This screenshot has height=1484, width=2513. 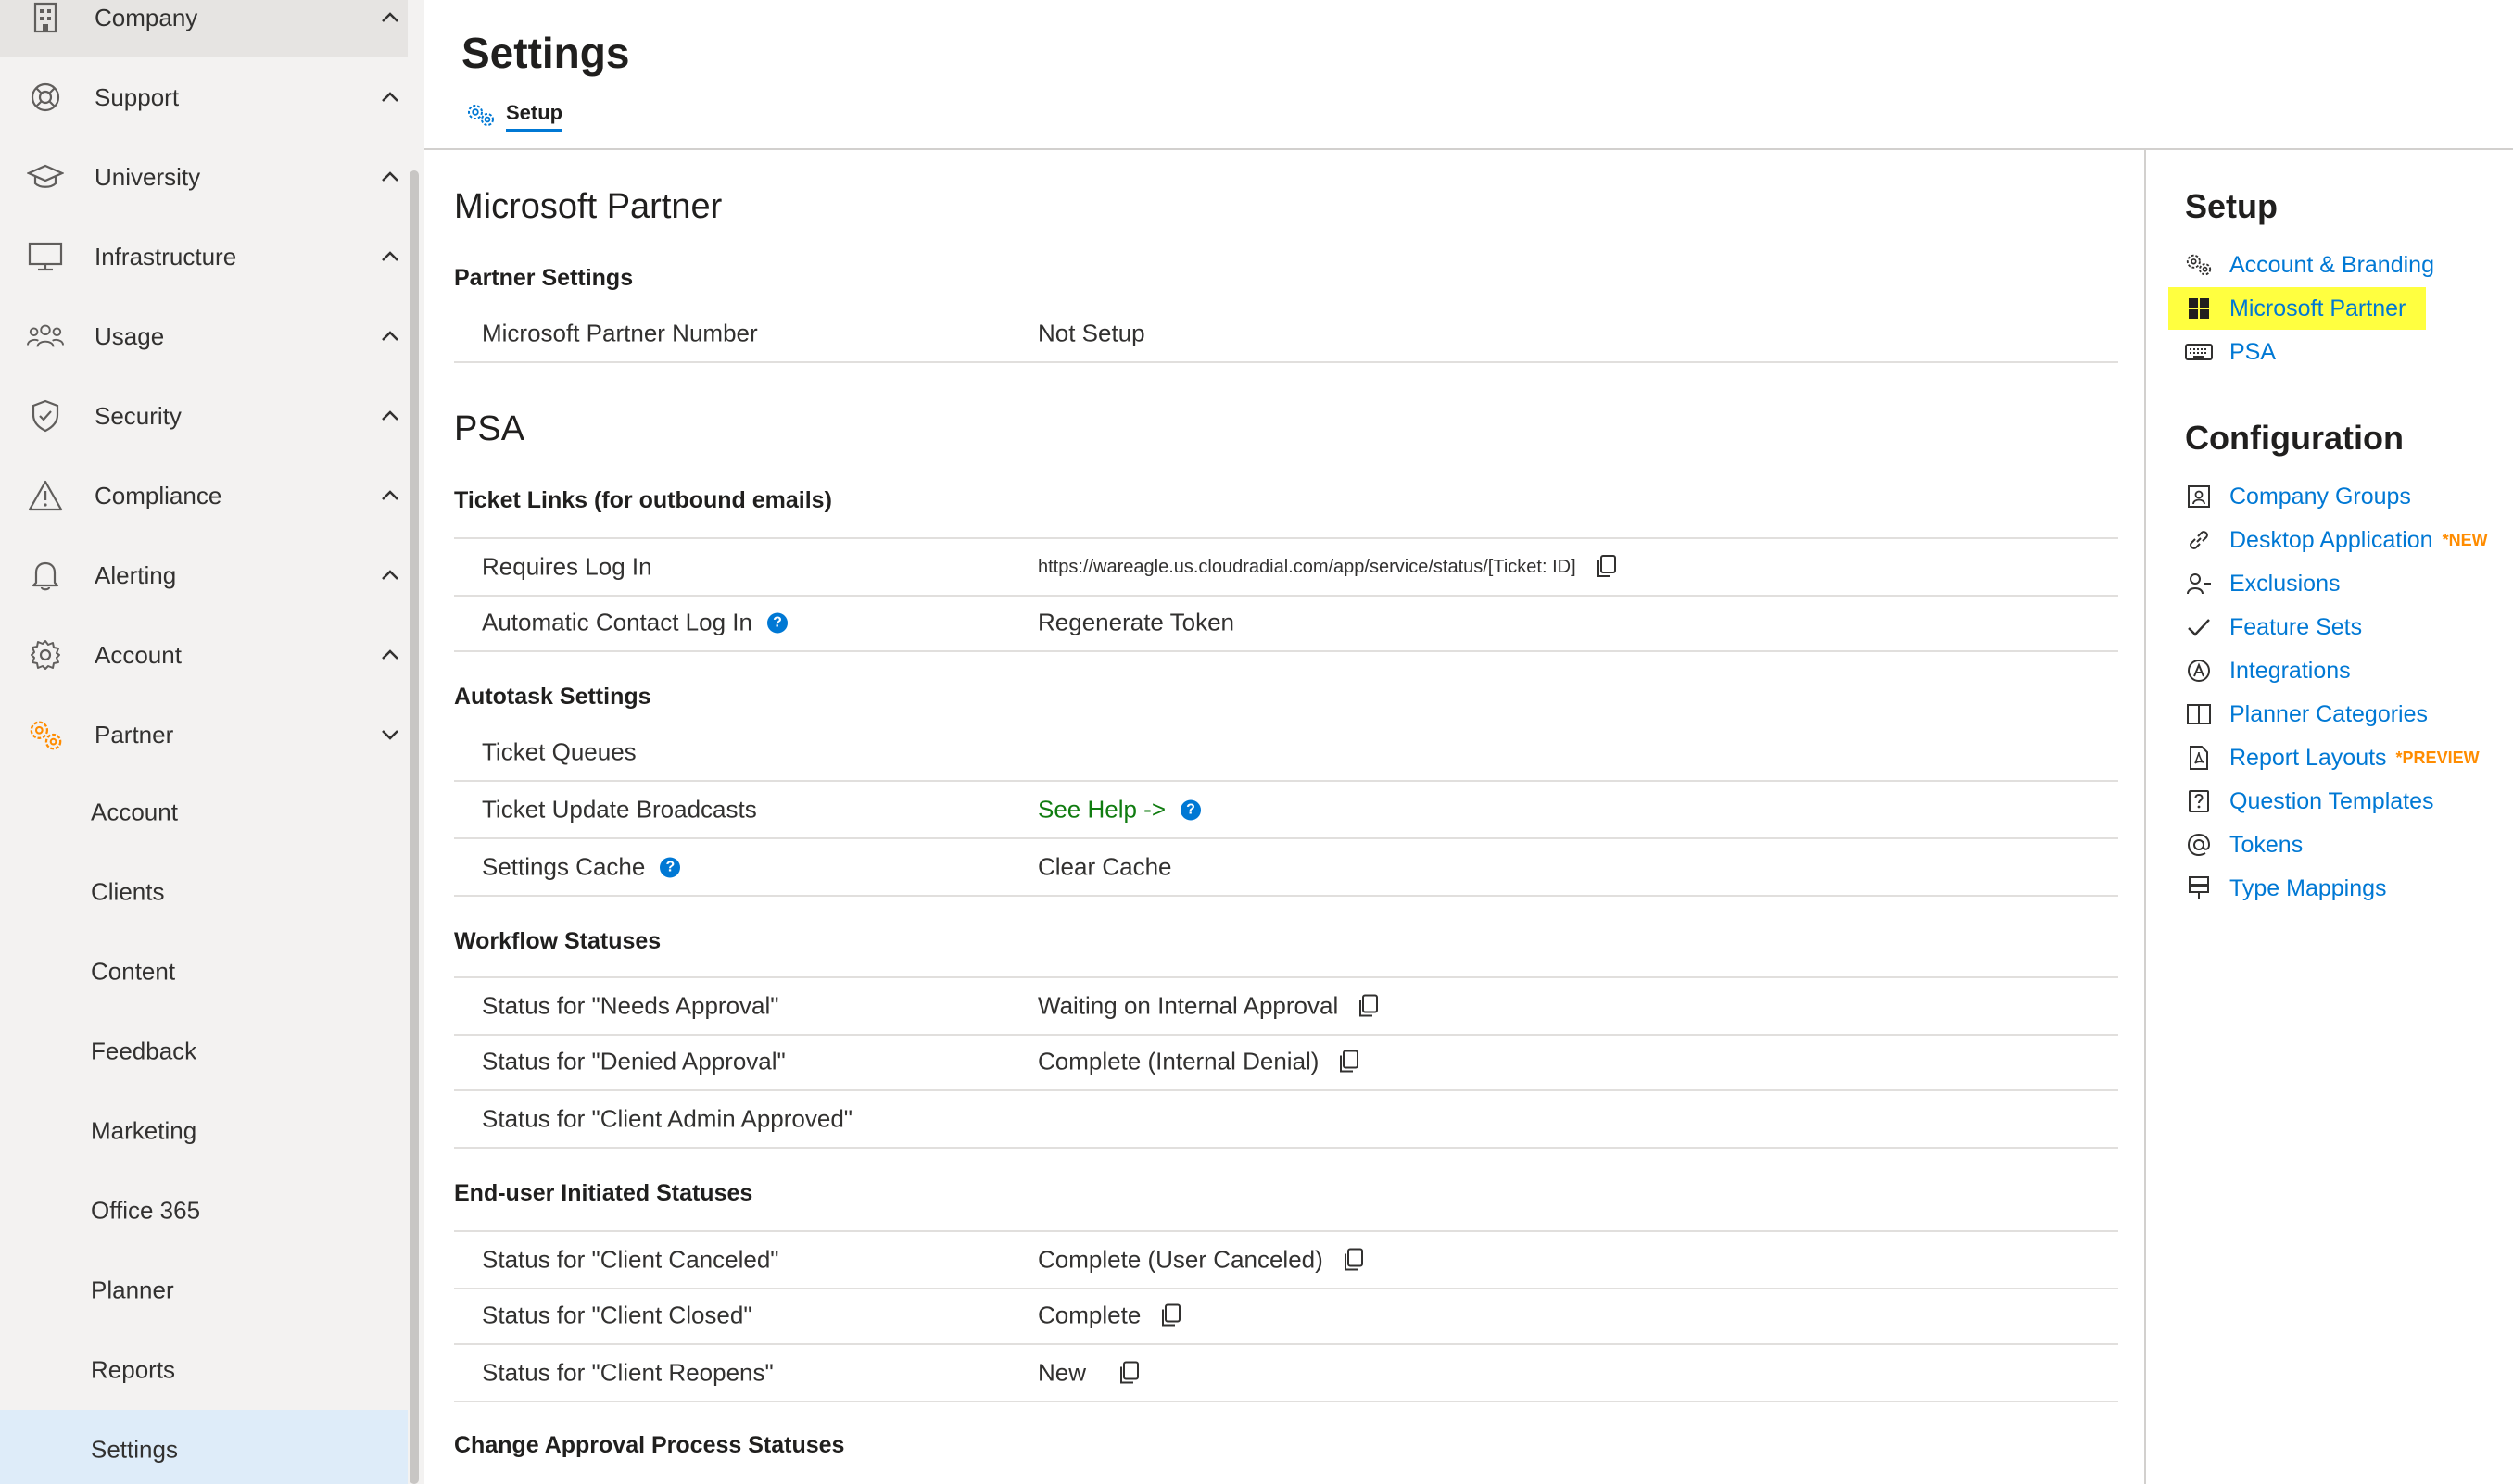 I want to click on subsection-change-approval-statuses: Change Approval Process Statuses, so click(x=649, y=1445).